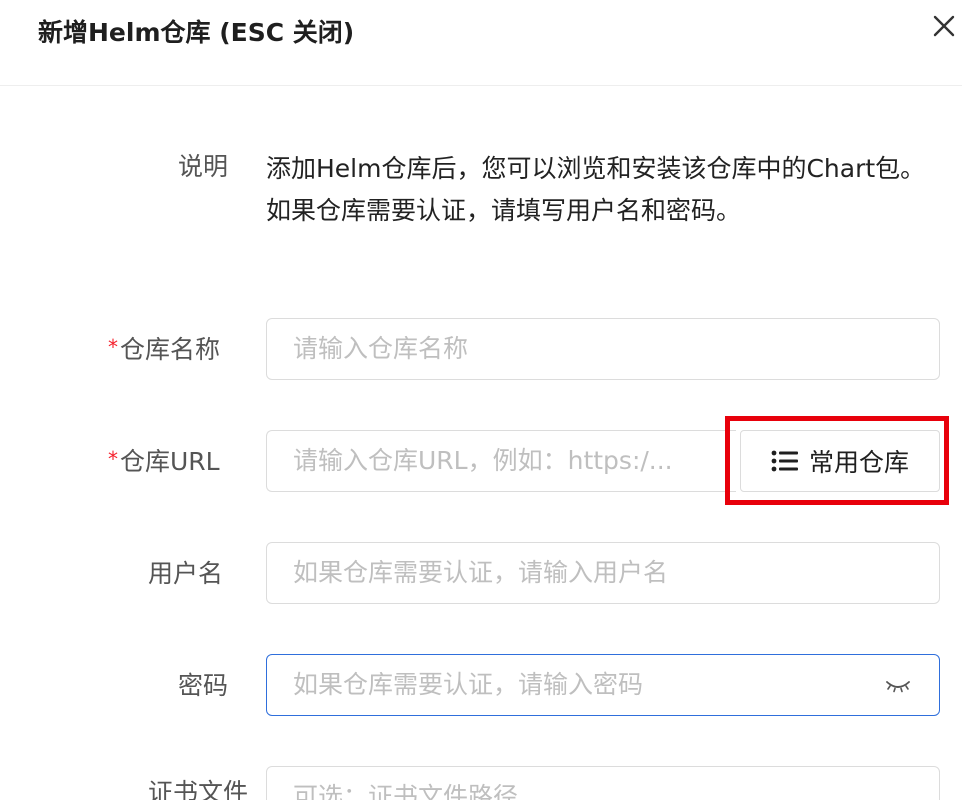  I want to click on repo-url-label: *仓库URL, so click(164, 462).